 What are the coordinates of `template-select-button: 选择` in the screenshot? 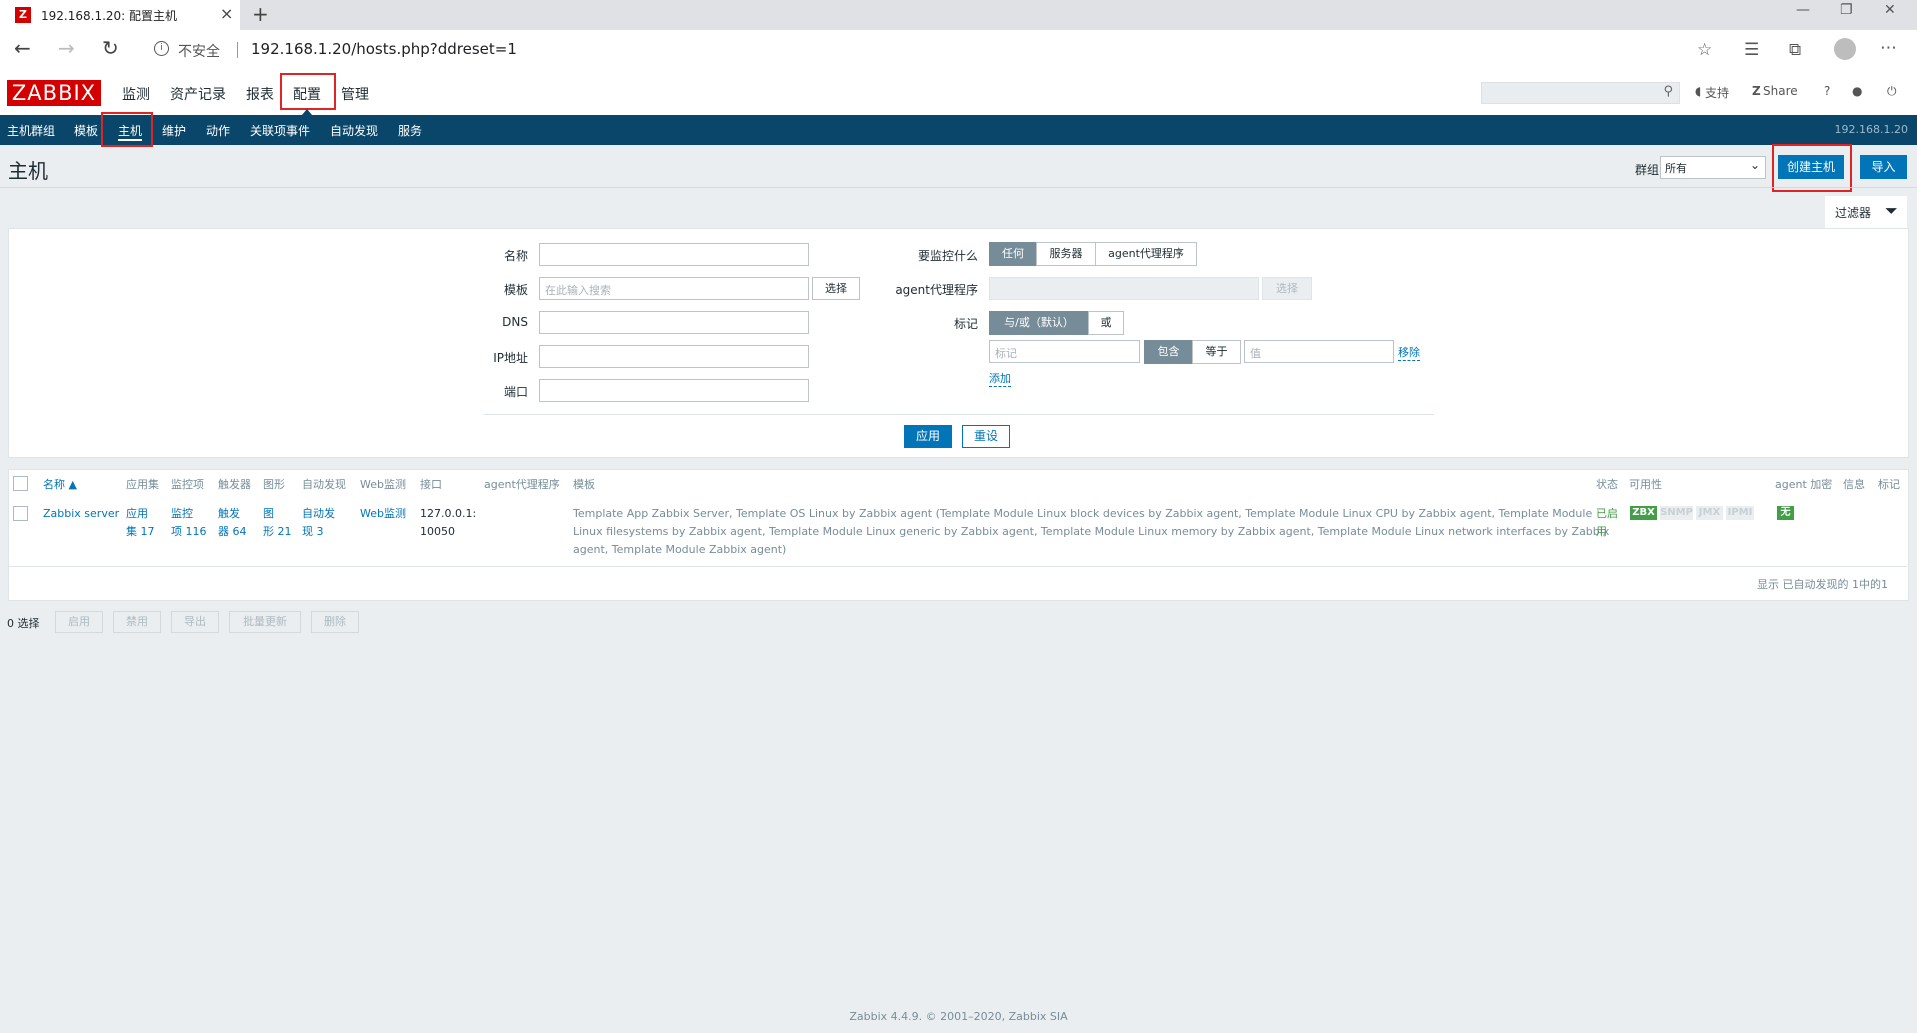 It's located at (836, 288).